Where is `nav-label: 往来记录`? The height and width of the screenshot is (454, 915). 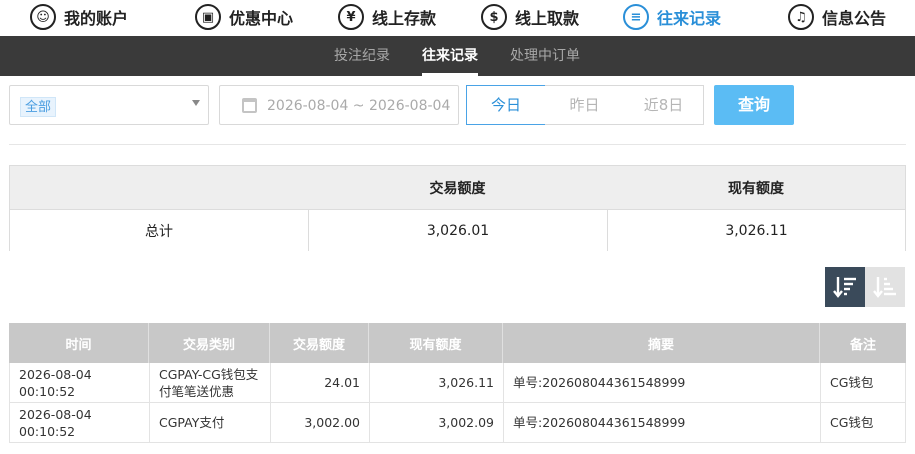
nav-label: 往来记录 is located at coordinates (689, 18).